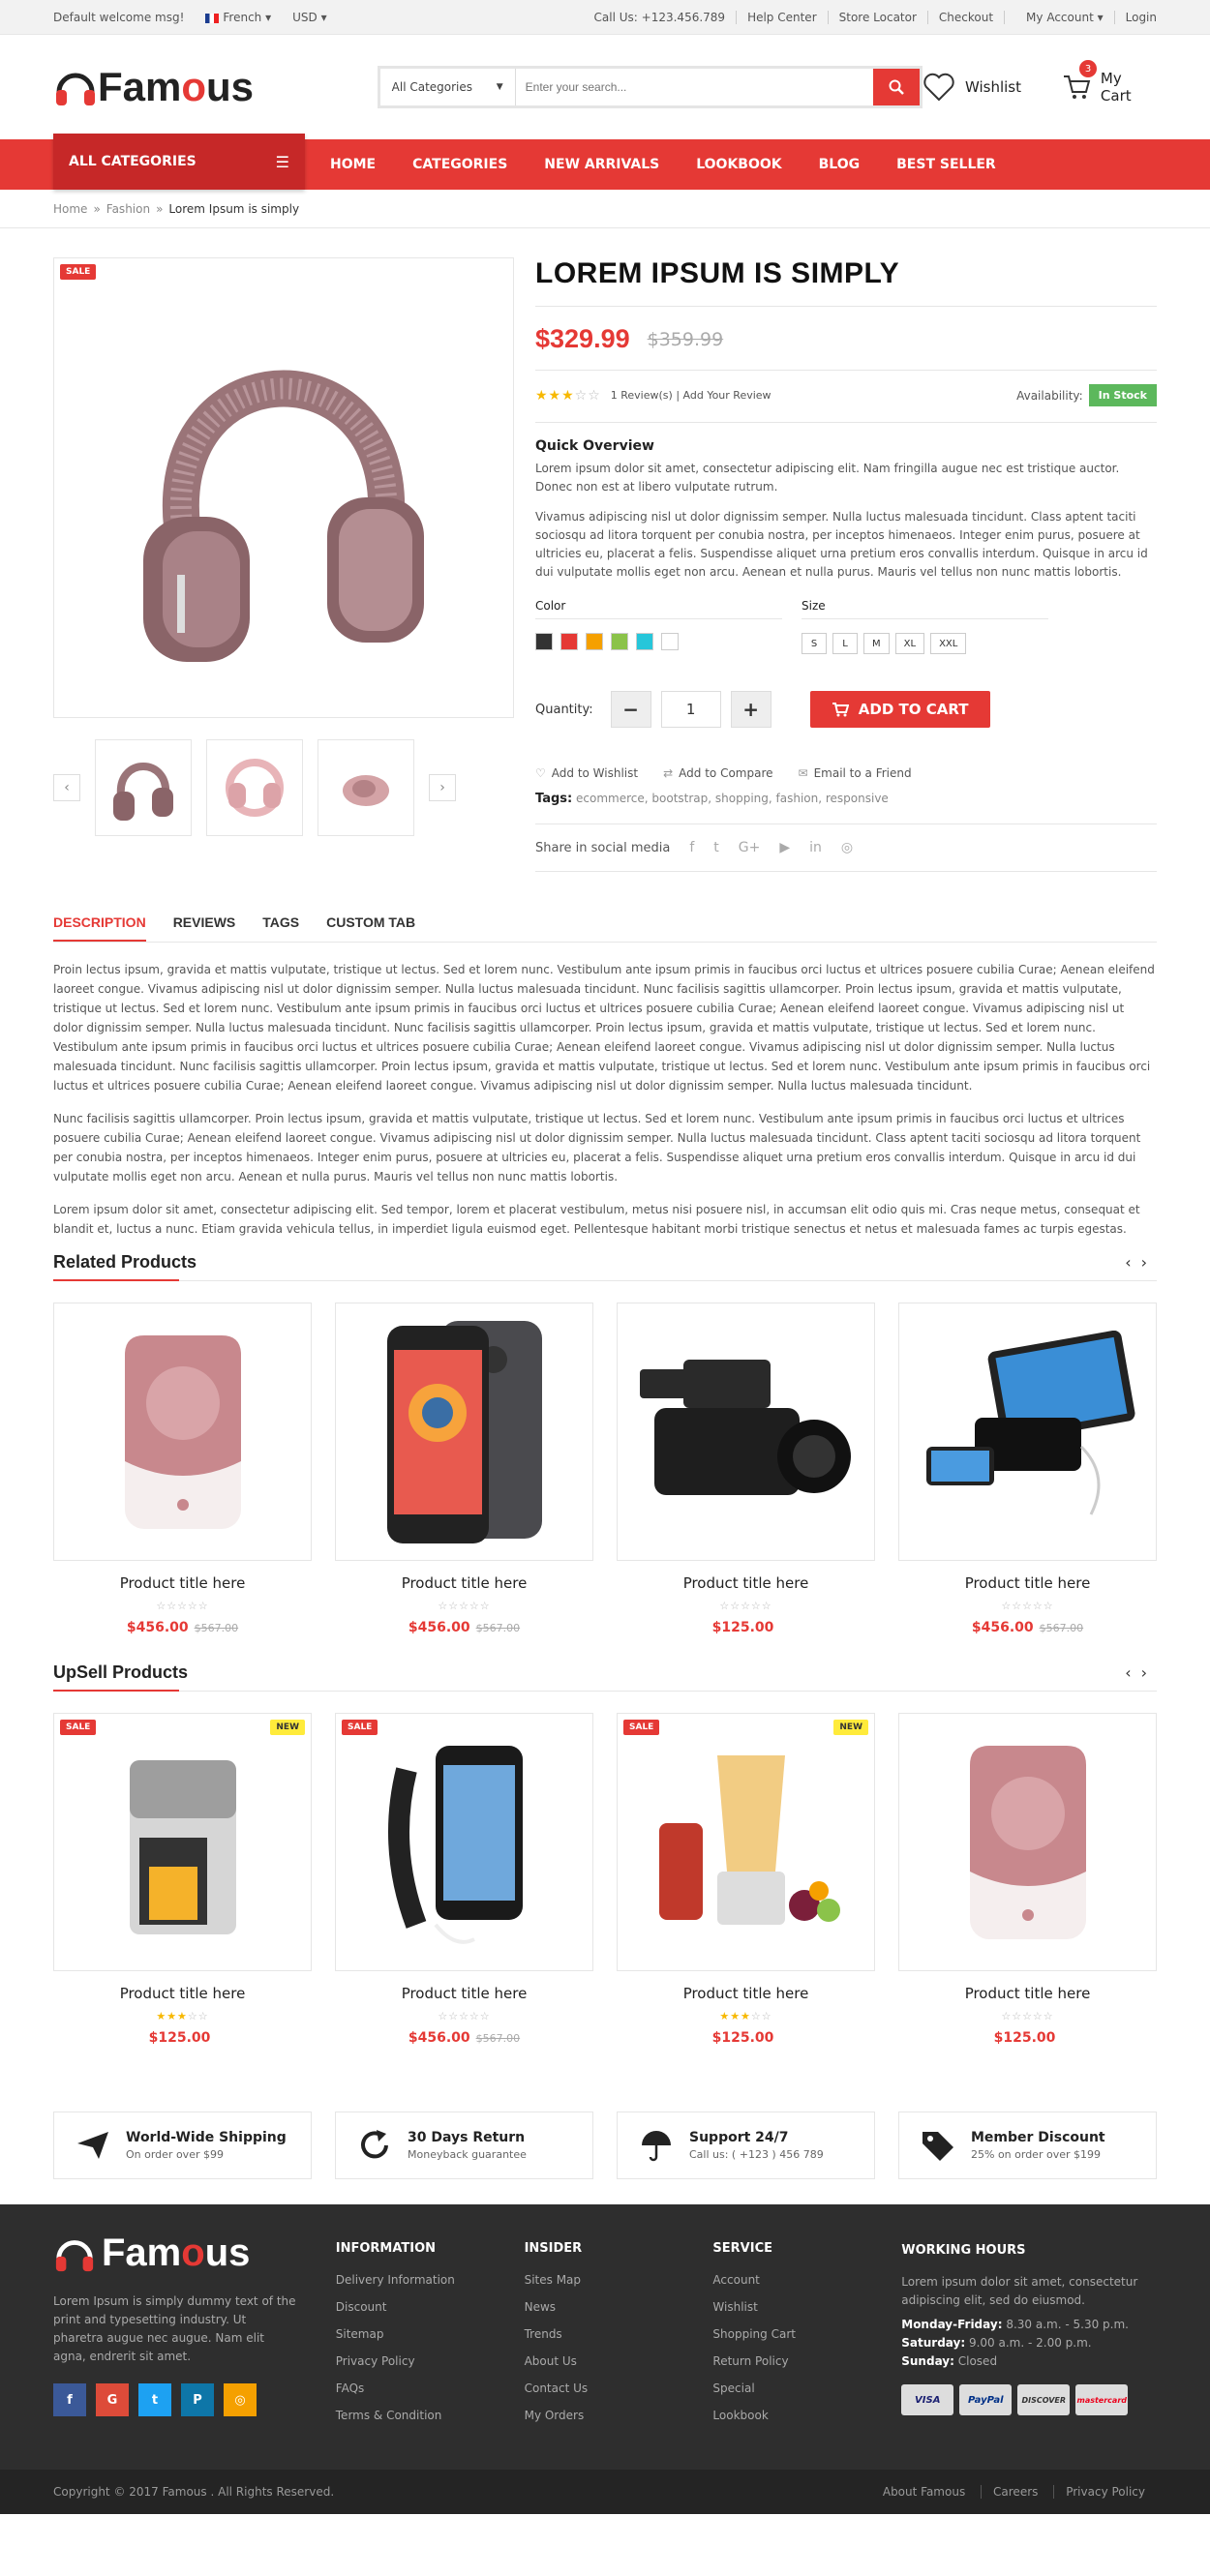 Image resolution: width=1210 pixels, height=2576 pixels. What do you see at coordinates (924, 2492) in the screenshot?
I see `about-link: About Famous` at bounding box center [924, 2492].